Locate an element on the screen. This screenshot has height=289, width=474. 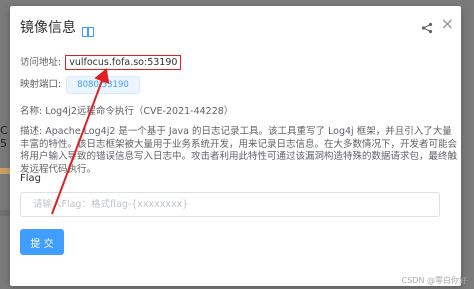
access-address-link: vulfocus.fofa.so:53190 is located at coordinates (123, 62).